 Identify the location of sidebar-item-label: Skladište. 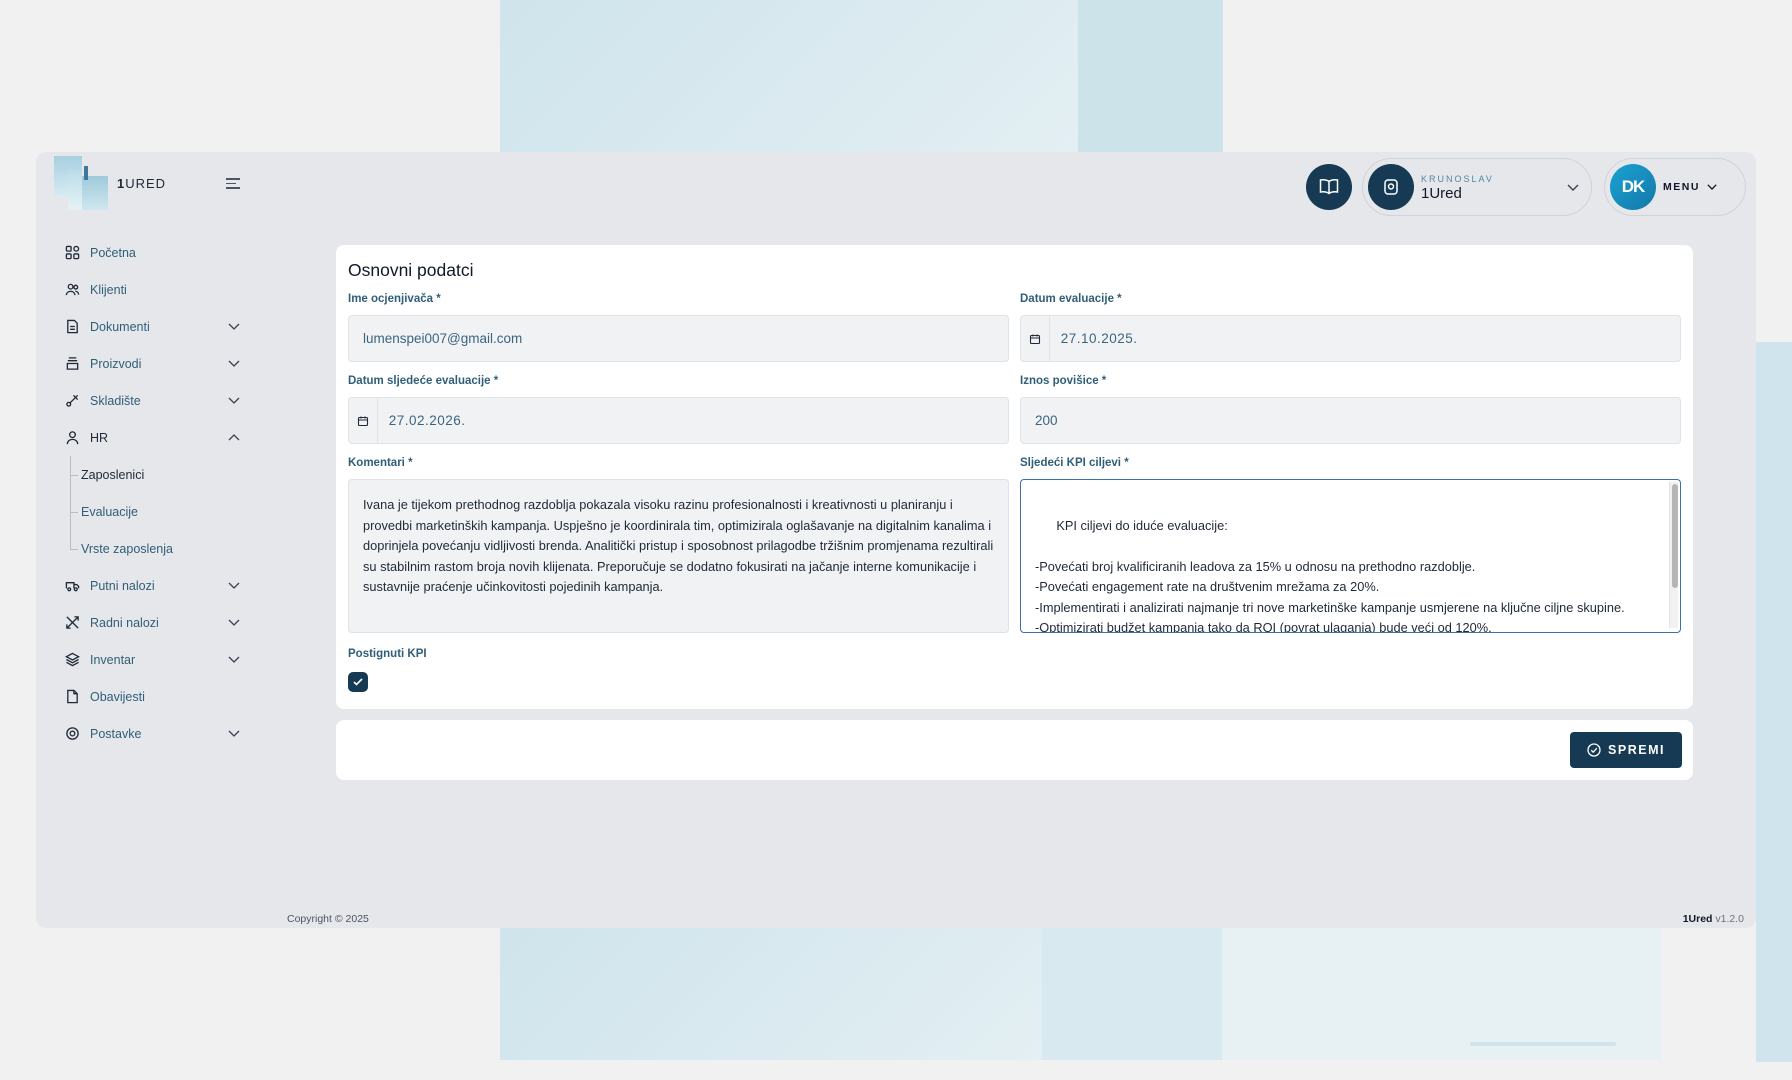
(115, 400).